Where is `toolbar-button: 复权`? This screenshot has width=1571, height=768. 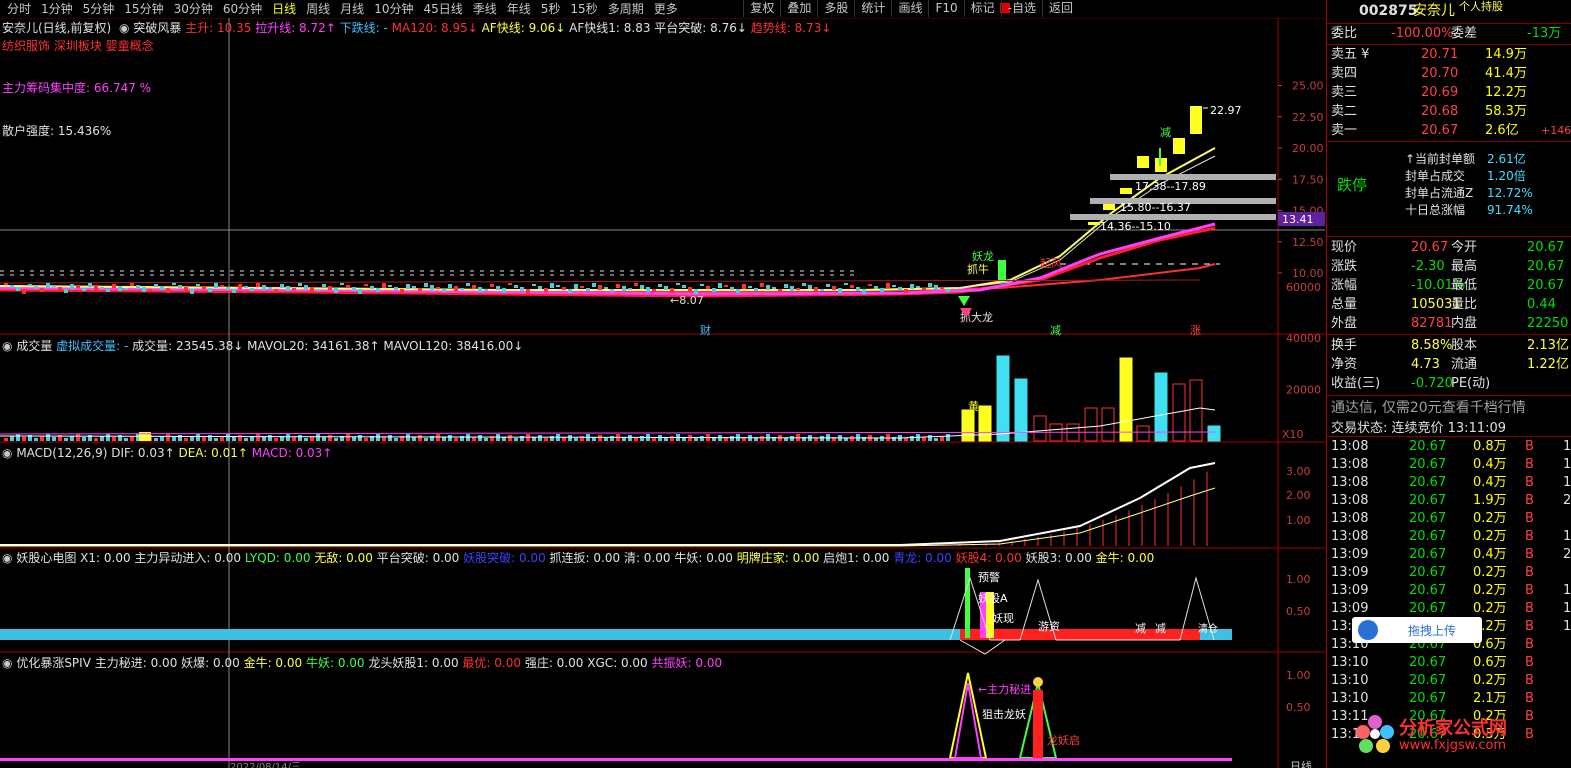 toolbar-button: 复权 is located at coordinates (761, 8).